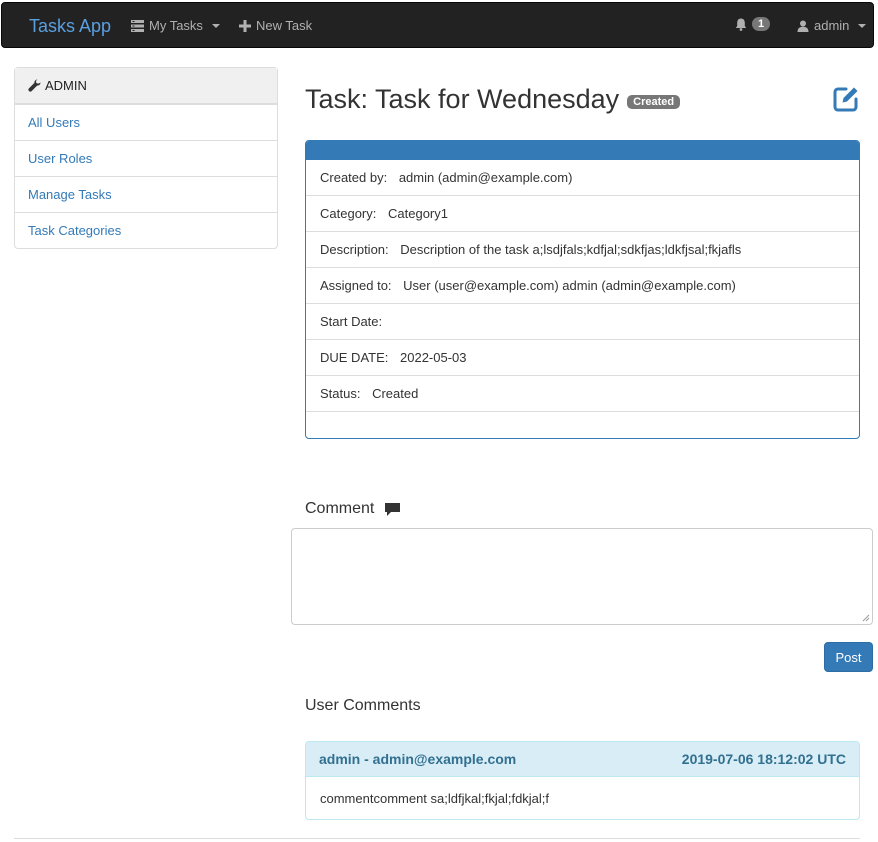 The width and height of the screenshot is (878, 842). Describe the element at coordinates (485, 177) in the screenshot. I see `created-by-value: admin (admin@example.com)` at that location.